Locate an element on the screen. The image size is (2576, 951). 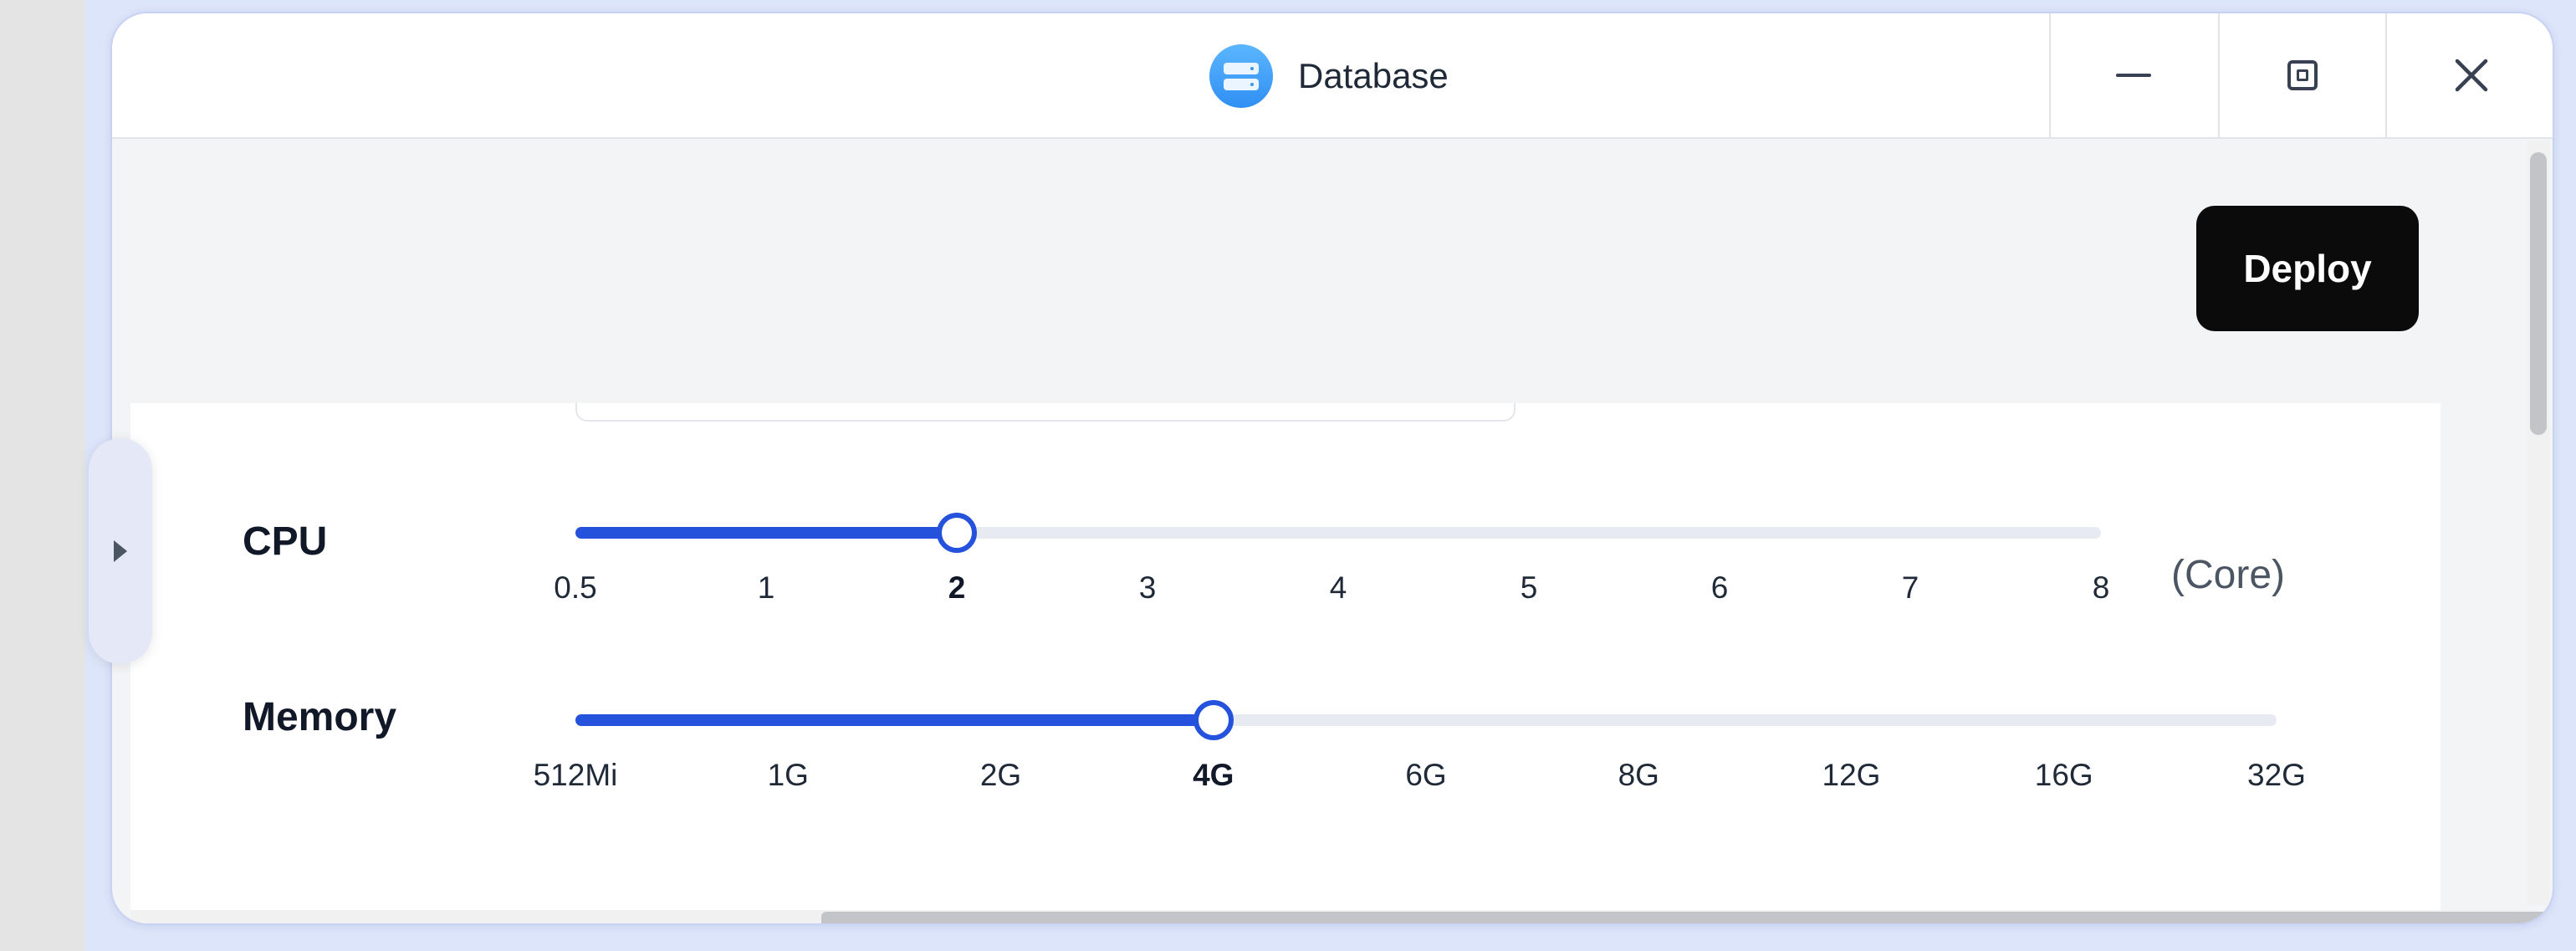
cpu-tick: 3 is located at coordinates (1148, 588).